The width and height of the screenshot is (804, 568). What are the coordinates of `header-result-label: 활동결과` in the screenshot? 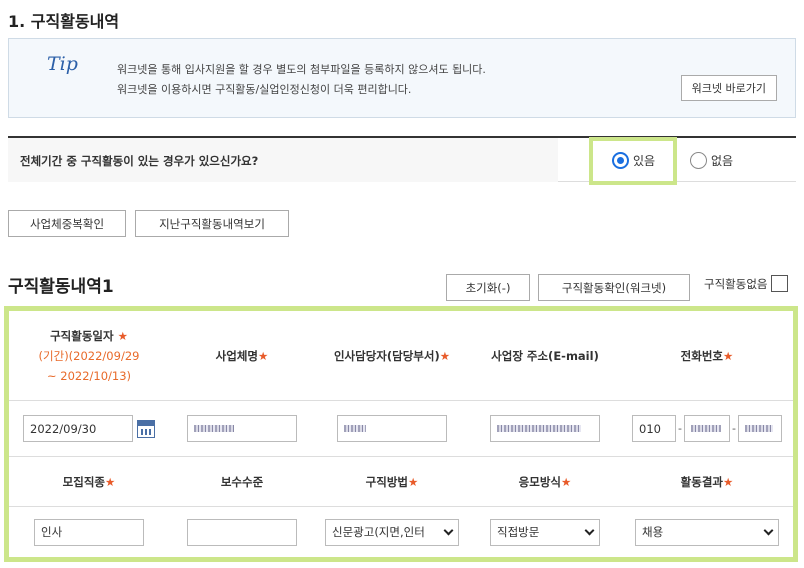 It's located at (701, 481).